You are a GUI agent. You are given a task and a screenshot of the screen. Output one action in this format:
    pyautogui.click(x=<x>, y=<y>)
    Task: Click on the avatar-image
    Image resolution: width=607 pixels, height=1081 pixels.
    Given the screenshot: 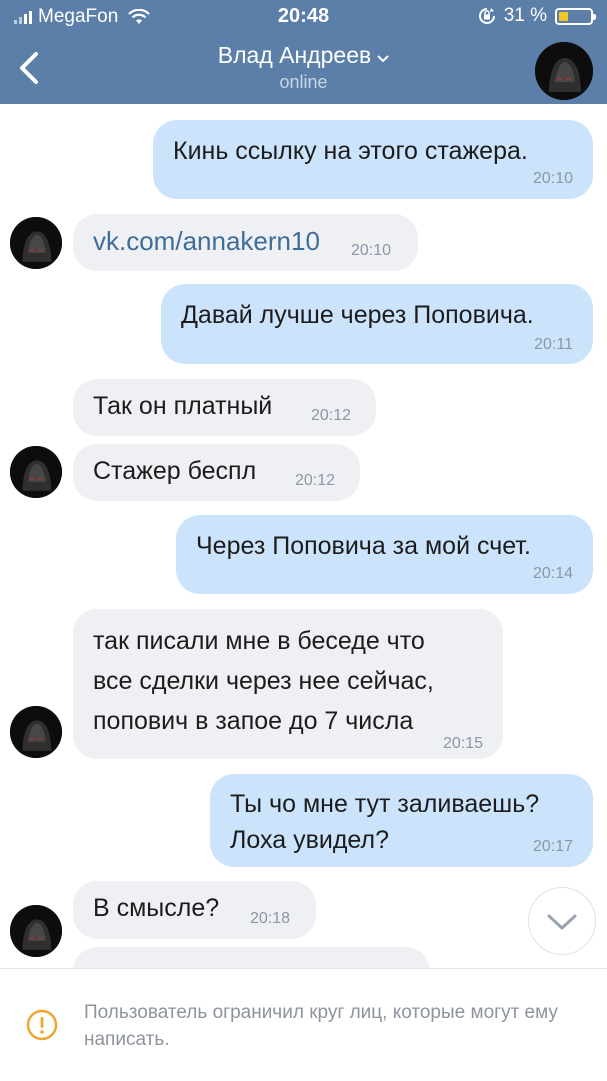 What is the action you would take?
    pyautogui.click(x=564, y=71)
    